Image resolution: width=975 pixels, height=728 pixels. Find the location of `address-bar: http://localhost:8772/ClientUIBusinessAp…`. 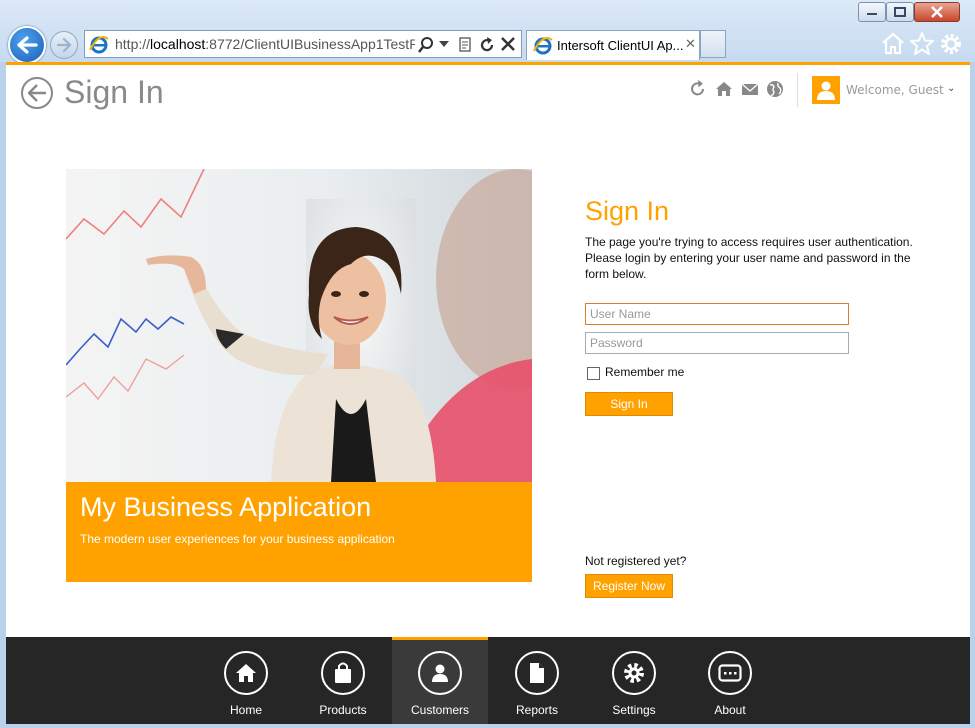

address-bar: http://localhost:8772/ClientUIBusinessAp… is located at coordinates (303, 44).